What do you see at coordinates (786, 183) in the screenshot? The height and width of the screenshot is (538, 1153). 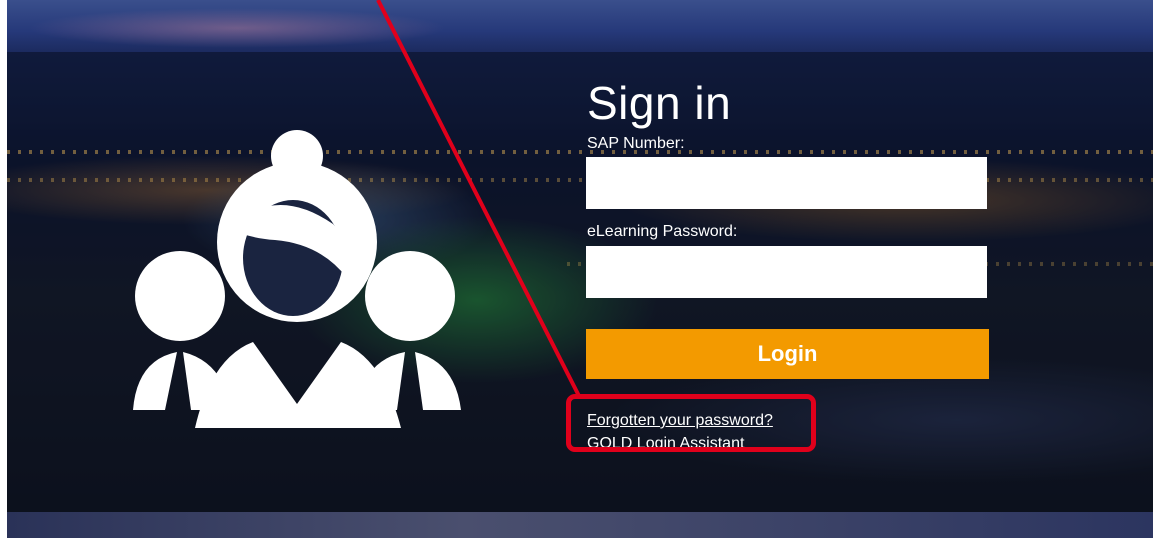 I see `sap-number-input` at bounding box center [786, 183].